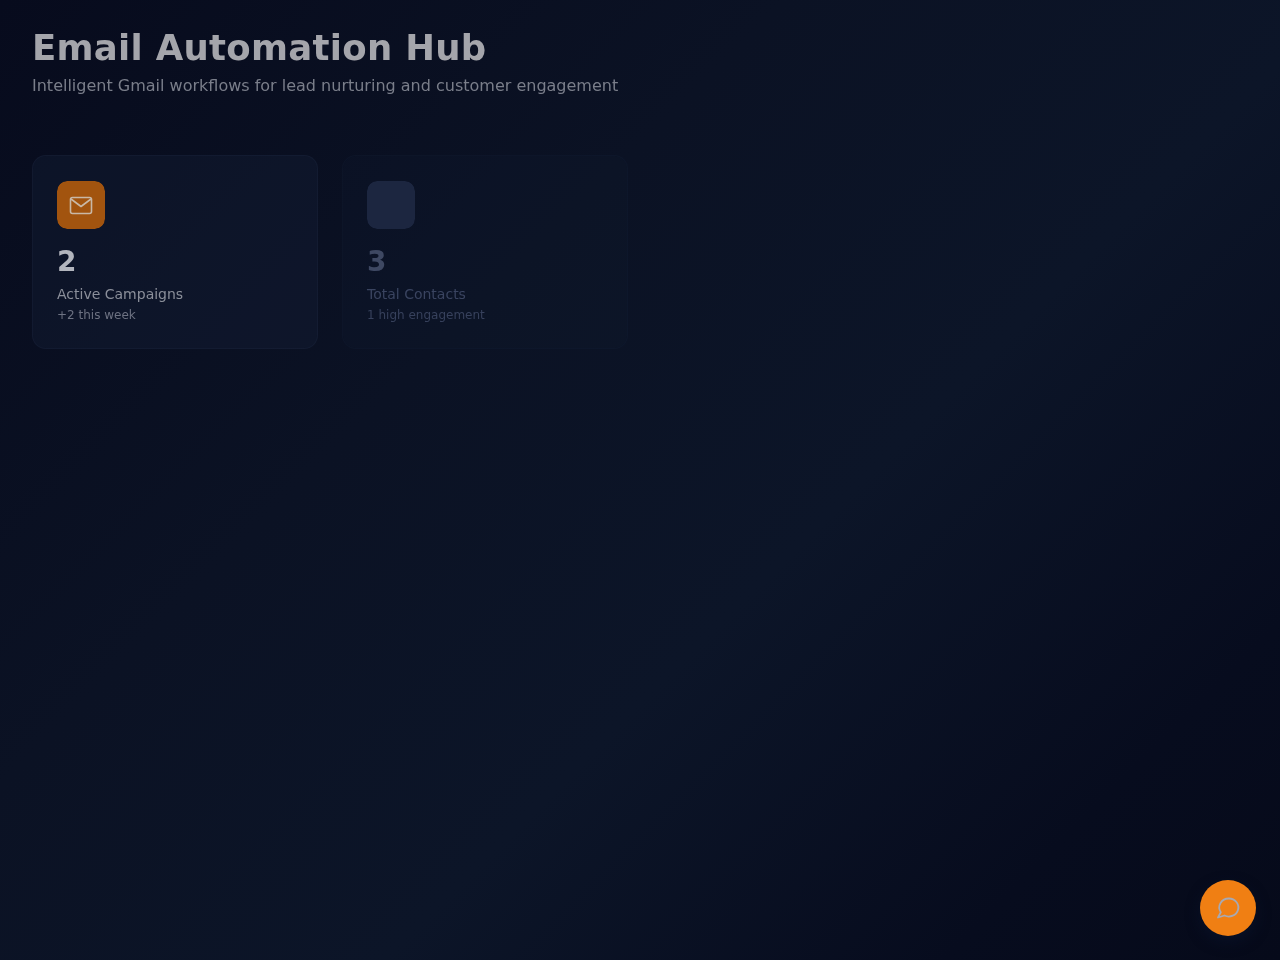 This screenshot has width=1280, height=960. I want to click on blank-tile-icon, so click(391, 205).